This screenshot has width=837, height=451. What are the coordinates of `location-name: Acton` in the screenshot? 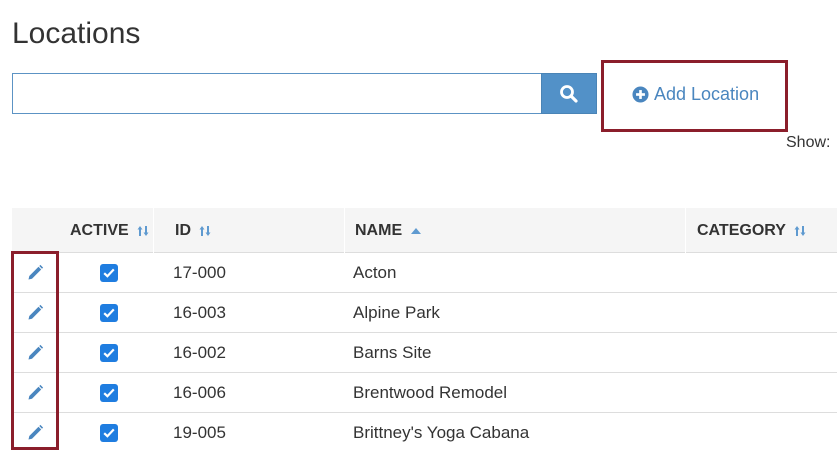 It's located at (375, 272).